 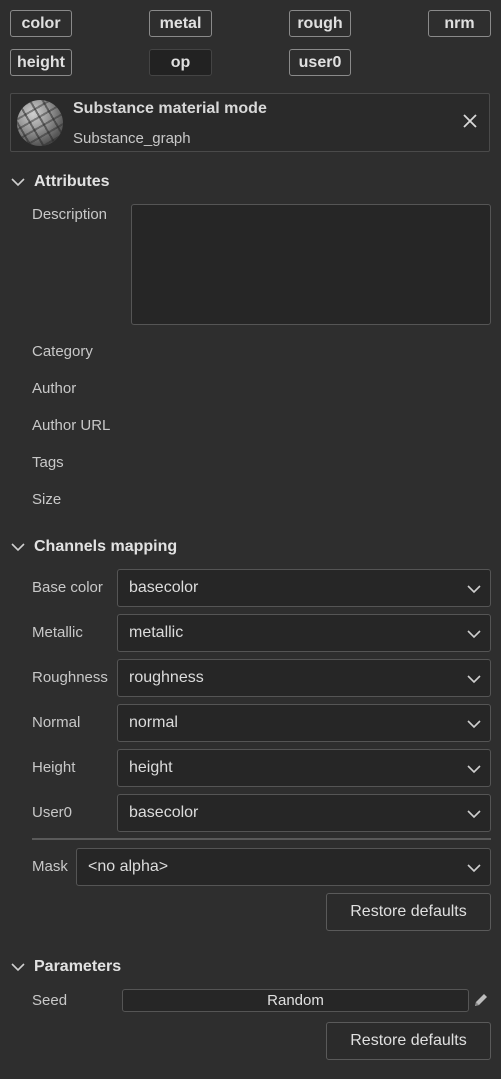 I want to click on channel-label-normal: Normal, so click(x=56, y=722).